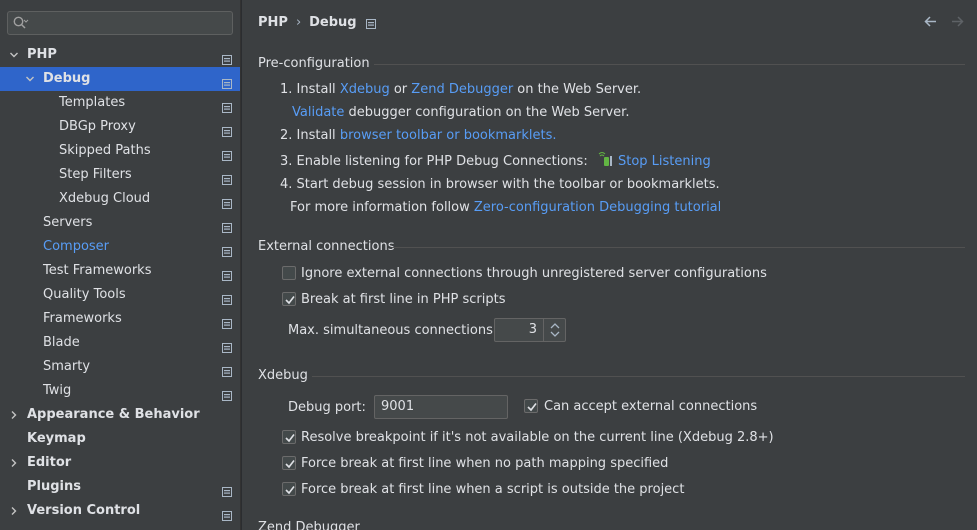 Image resolution: width=977 pixels, height=530 pixels. What do you see at coordinates (67, 366) in the screenshot?
I see `sidebar-item-label: Smarty` at bounding box center [67, 366].